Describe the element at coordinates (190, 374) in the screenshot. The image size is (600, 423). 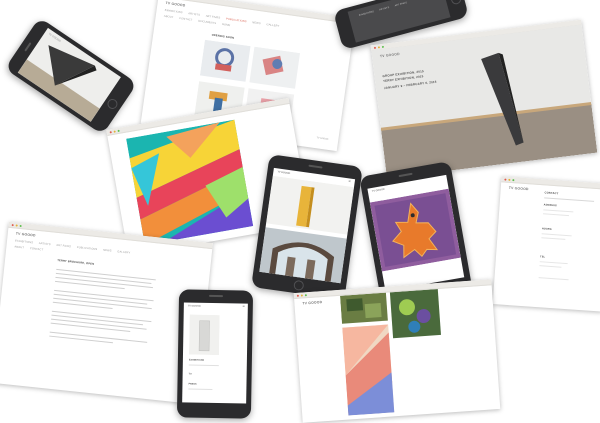
I see `section-tv: TV` at that location.